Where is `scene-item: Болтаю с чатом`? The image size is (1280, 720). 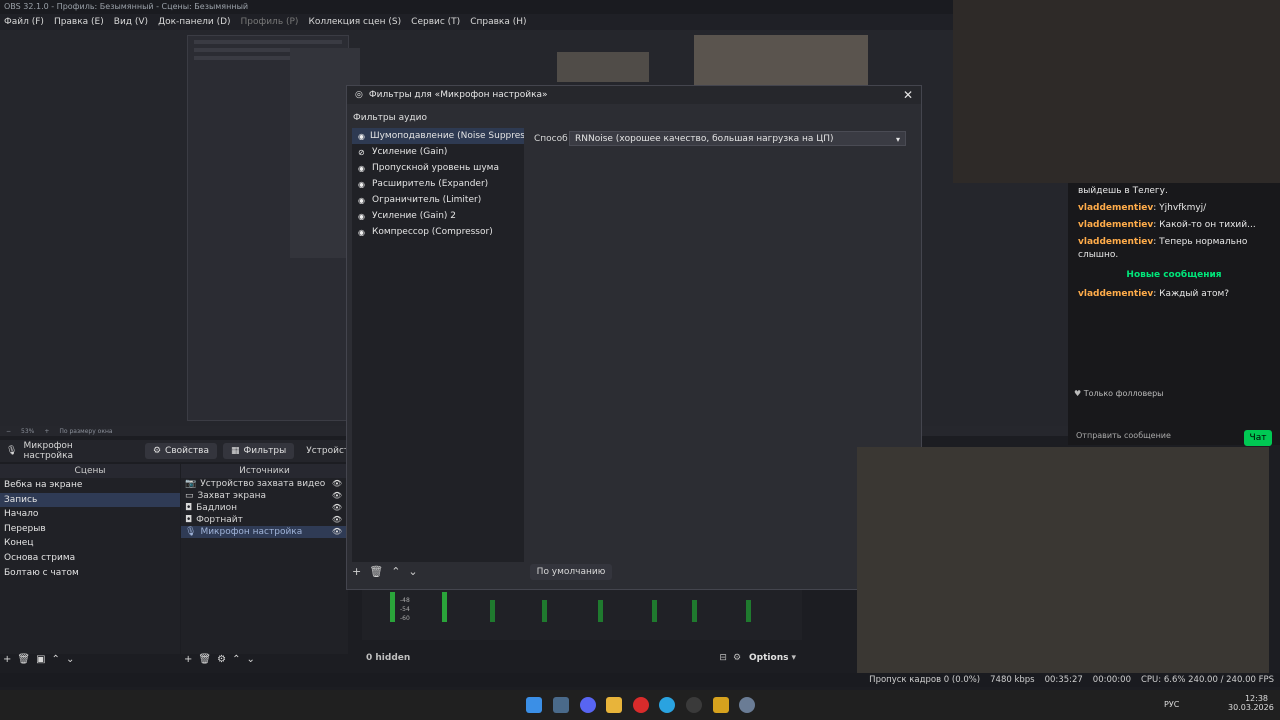
scene-item: Болтаю с чатом is located at coordinates (90, 573).